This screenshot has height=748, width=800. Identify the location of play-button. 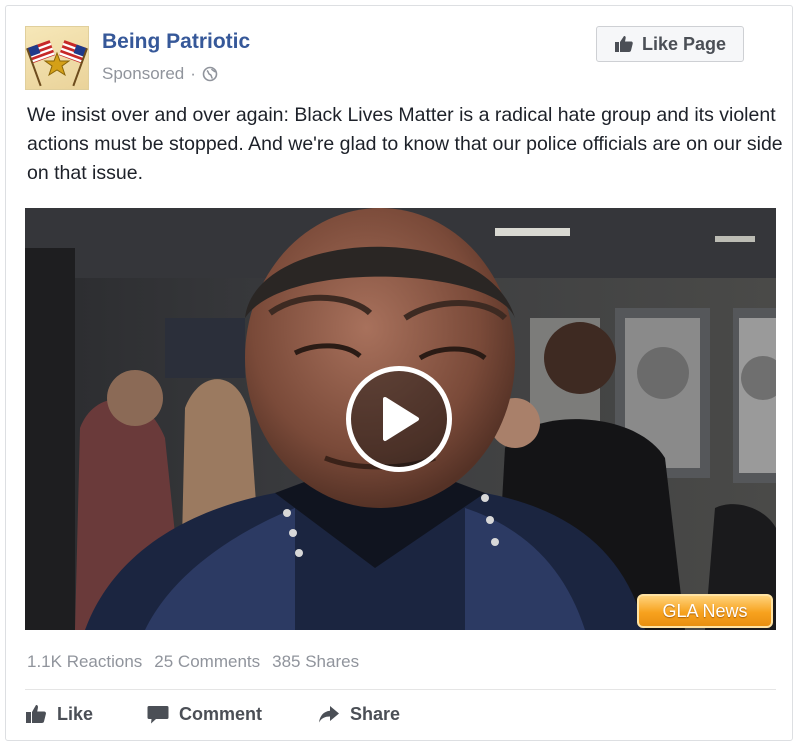
(399, 419).